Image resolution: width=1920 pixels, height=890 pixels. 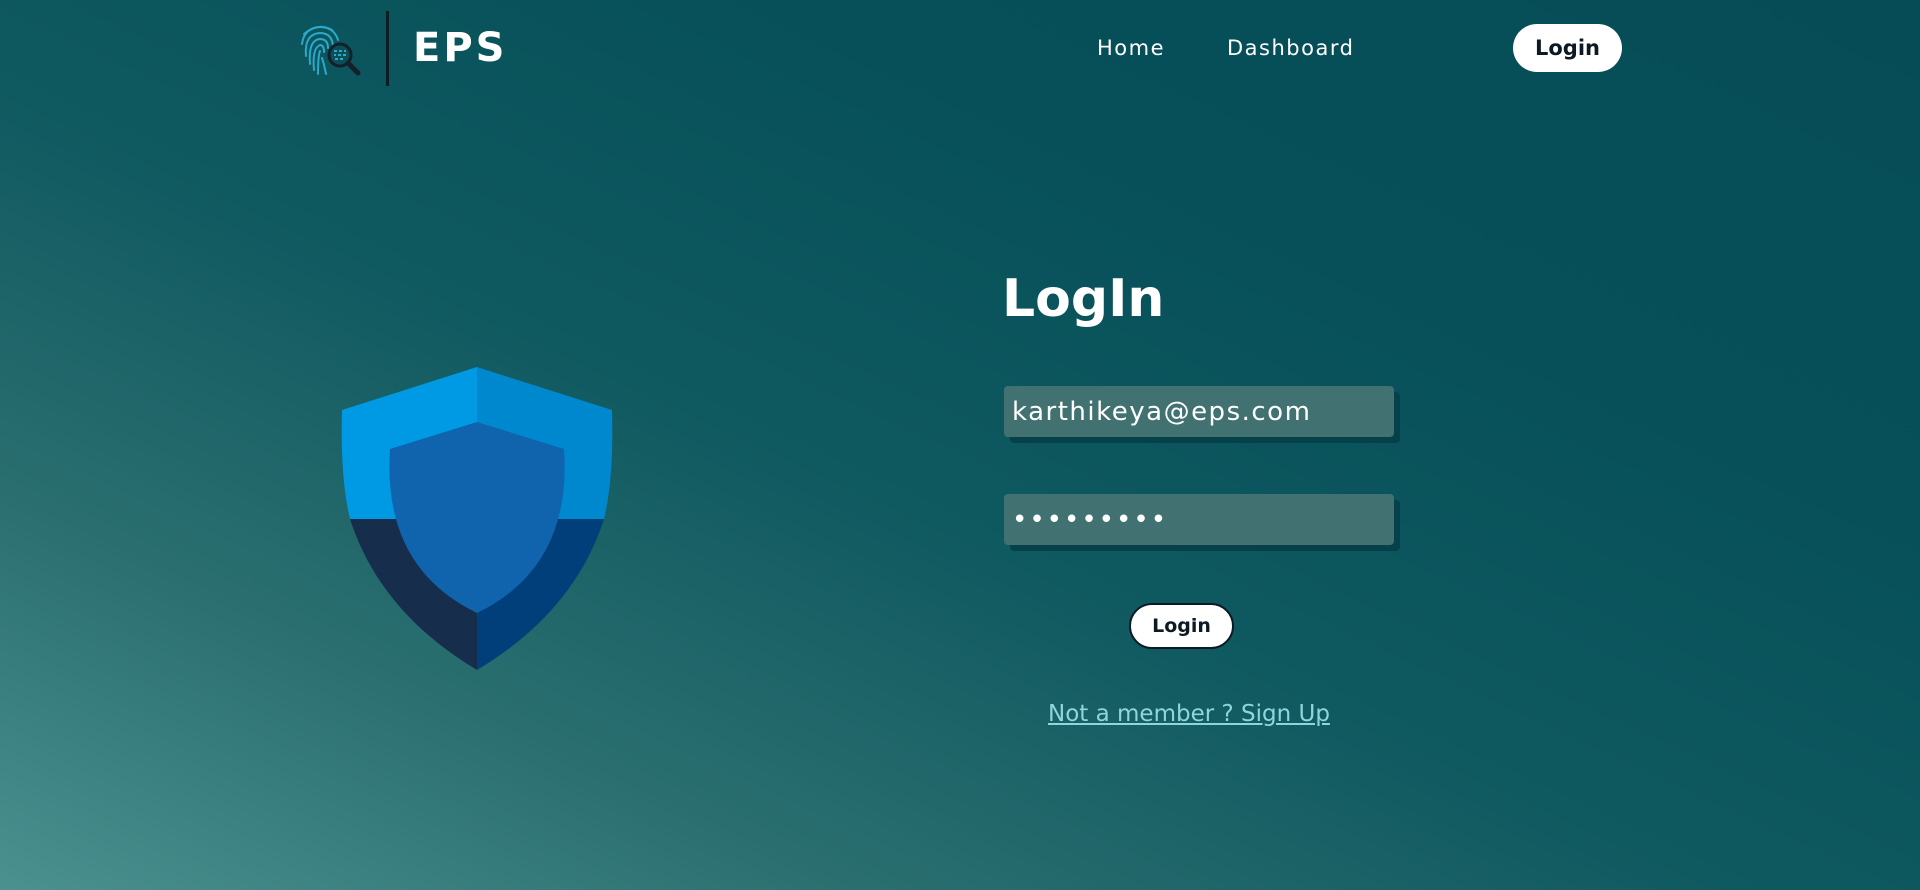 I want to click on brand-name: EPS, so click(x=460, y=48).